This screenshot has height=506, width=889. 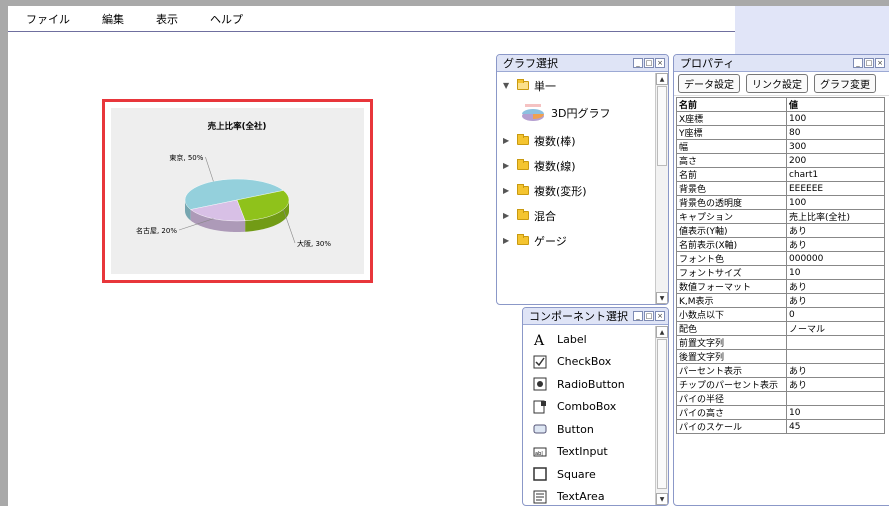 What do you see at coordinates (589, 452) in the screenshot?
I see `component-item-textinput: ab| TextInput` at bounding box center [589, 452].